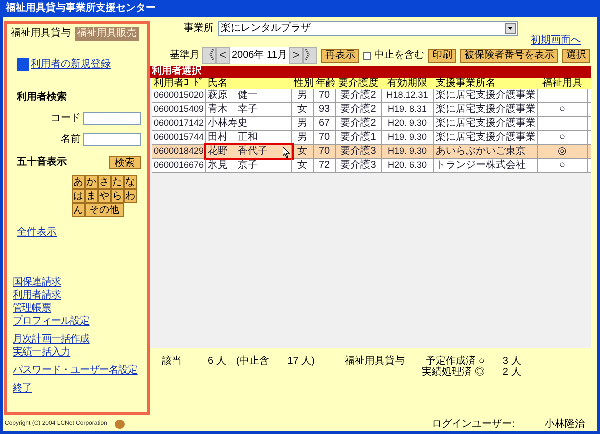  What do you see at coordinates (233, 95) in the screenshot?
I see `table-cell: 萩原 健一` at bounding box center [233, 95].